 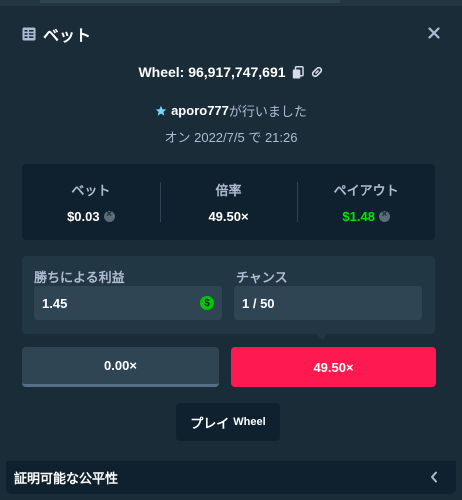 What do you see at coordinates (228, 190) in the screenshot?
I see `stat-multiplier-label: 倍率` at bounding box center [228, 190].